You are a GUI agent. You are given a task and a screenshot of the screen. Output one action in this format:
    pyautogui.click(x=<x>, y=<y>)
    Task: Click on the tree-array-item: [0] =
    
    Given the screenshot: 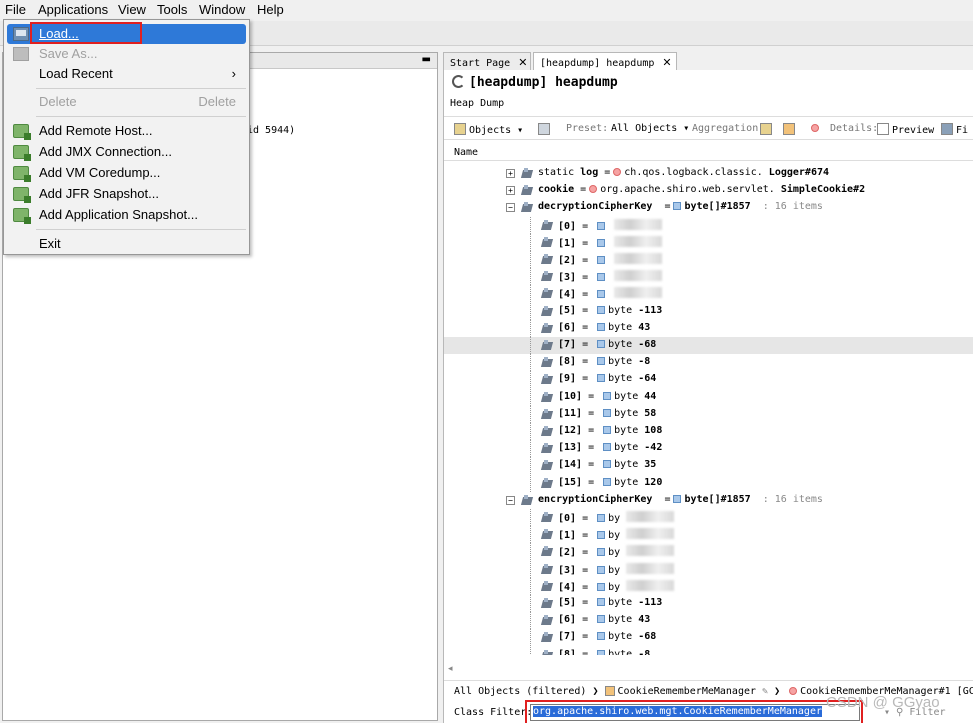 What is the action you would take?
    pyautogui.click(x=708, y=225)
    